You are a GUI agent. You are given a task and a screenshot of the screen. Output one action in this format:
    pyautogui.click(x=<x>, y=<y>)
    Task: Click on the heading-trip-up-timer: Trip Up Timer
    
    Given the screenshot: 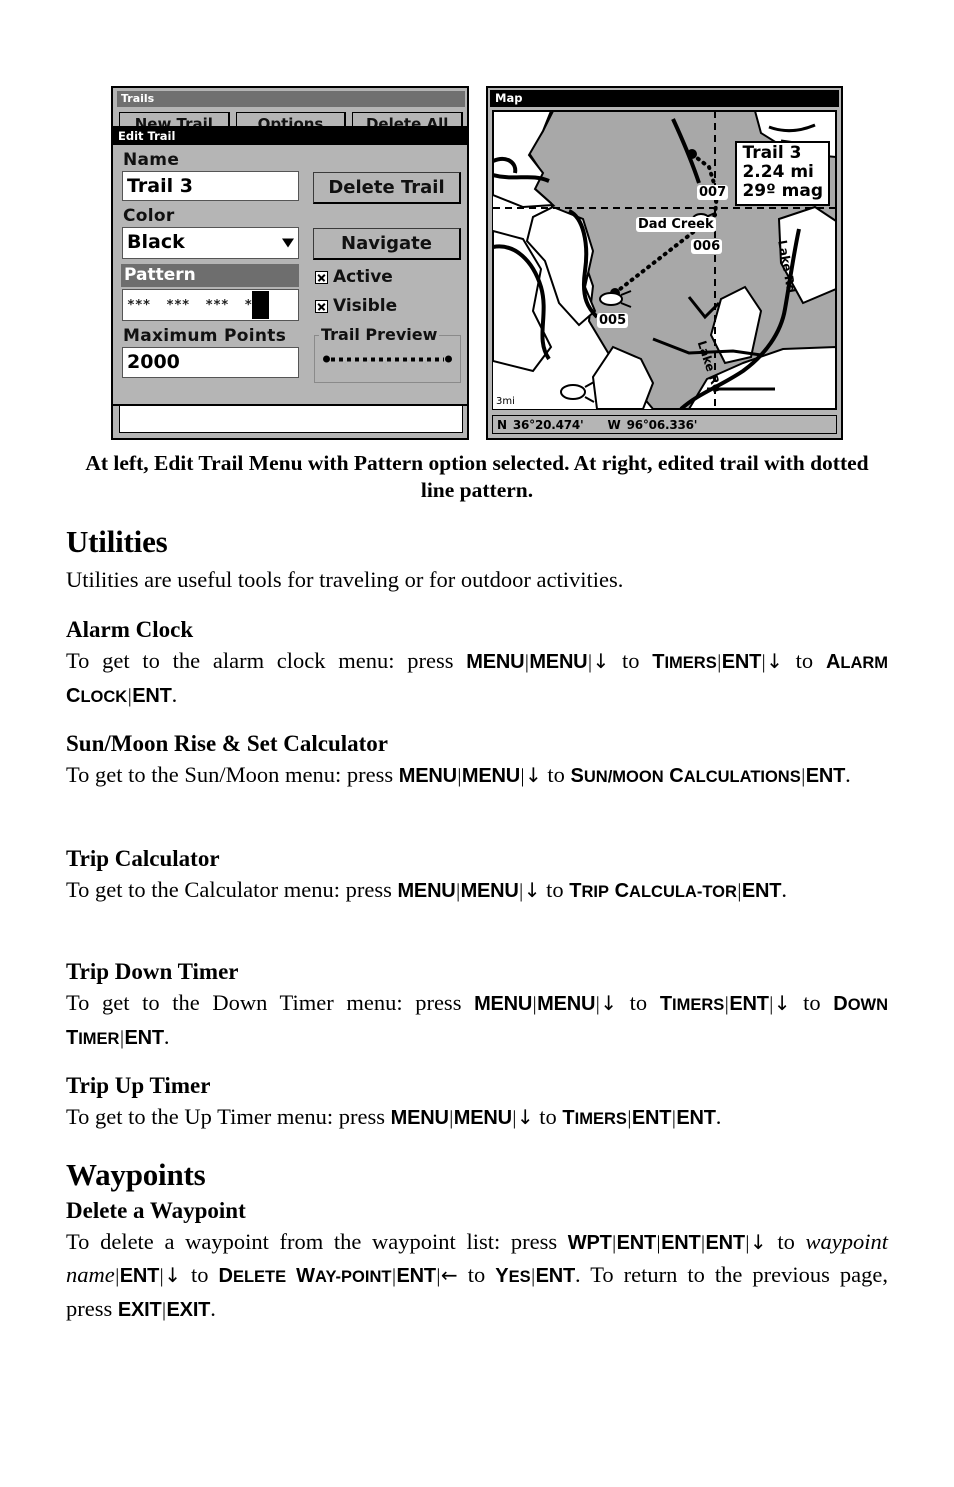 What is the action you would take?
    pyautogui.click(x=138, y=1085)
    